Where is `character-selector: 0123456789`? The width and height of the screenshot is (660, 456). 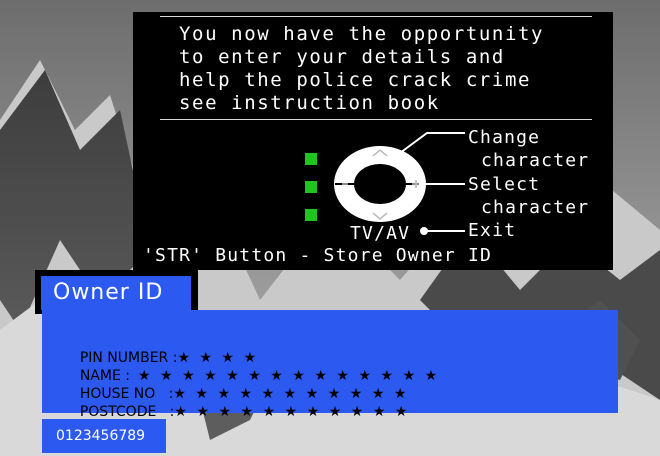
character-selector: 0123456789 is located at coordinates (104, 436).